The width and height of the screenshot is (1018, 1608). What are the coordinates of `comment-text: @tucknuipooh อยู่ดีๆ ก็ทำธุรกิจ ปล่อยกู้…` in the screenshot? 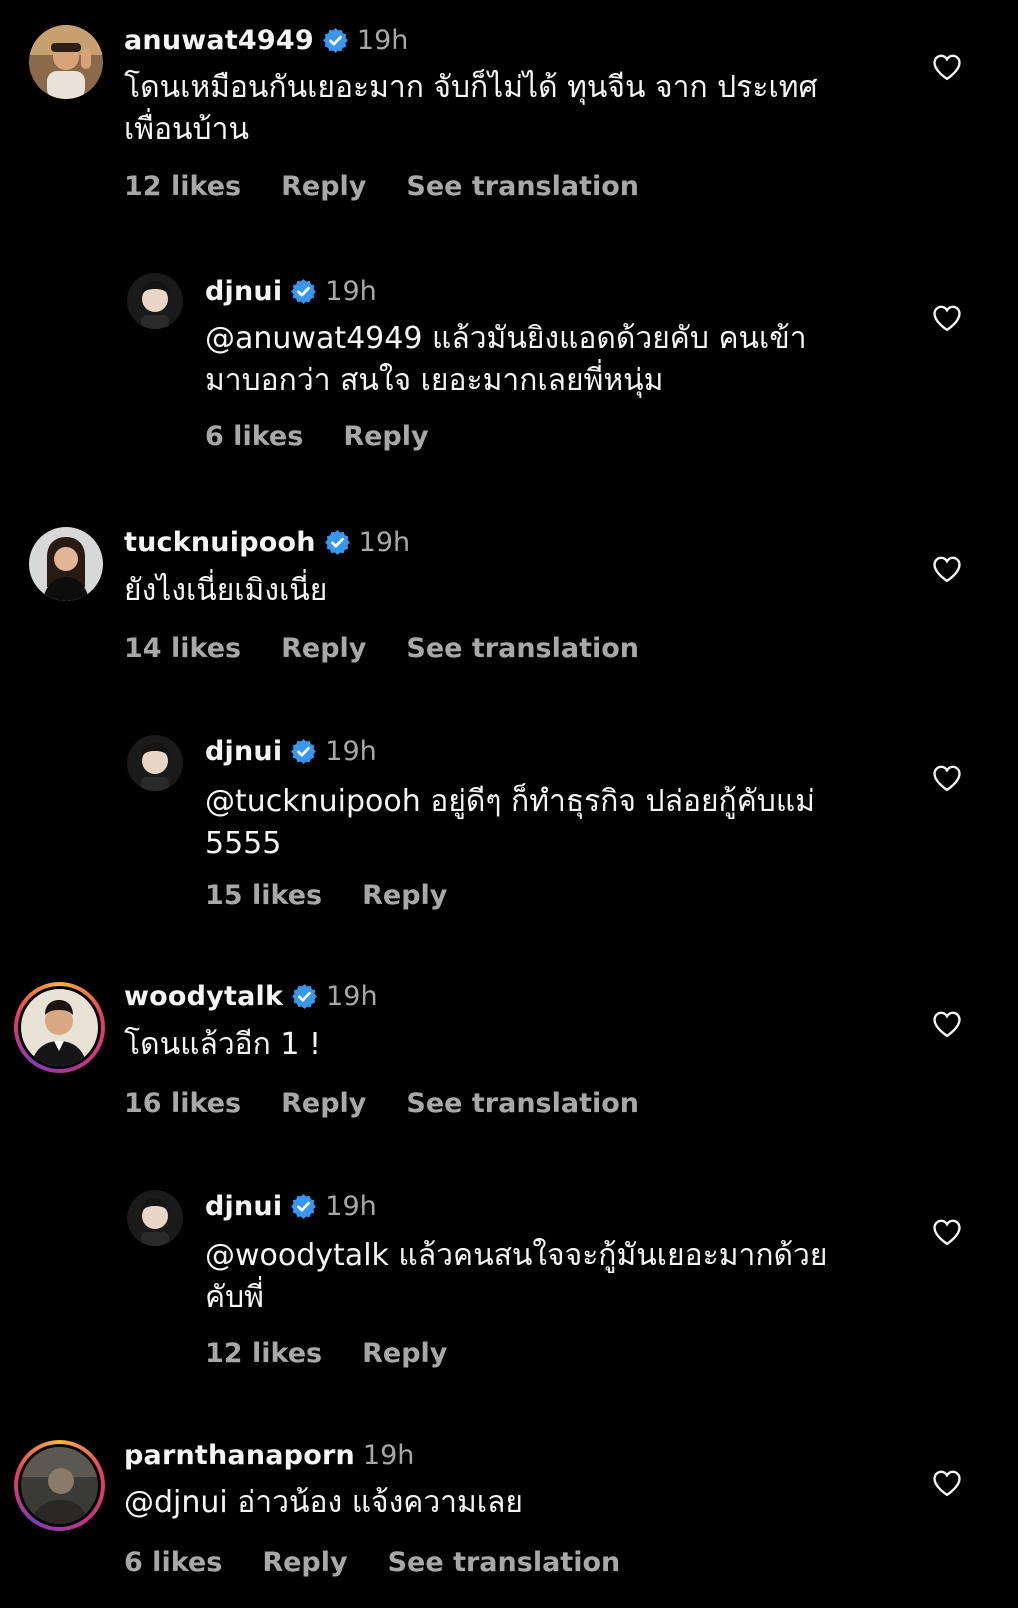 It's located at (510, 822).